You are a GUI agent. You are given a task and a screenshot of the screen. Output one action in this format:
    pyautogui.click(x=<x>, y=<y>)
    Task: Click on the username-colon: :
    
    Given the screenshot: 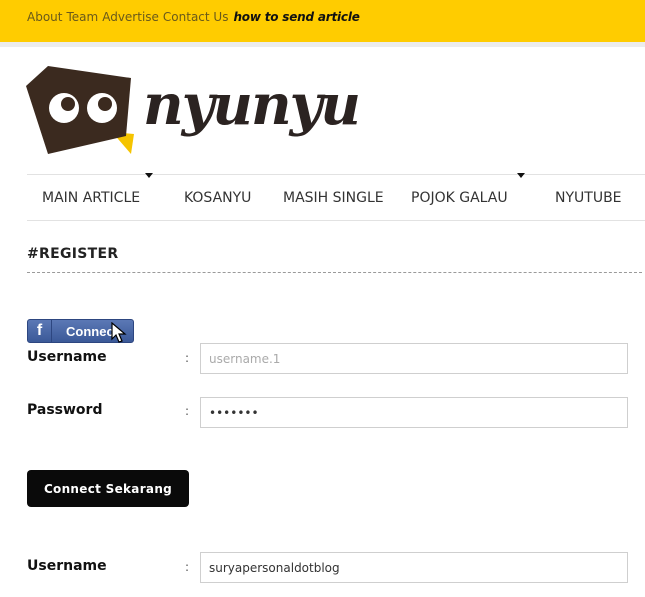 What is the action you would take?
    pyautogui.click(x=187, y=358)
    